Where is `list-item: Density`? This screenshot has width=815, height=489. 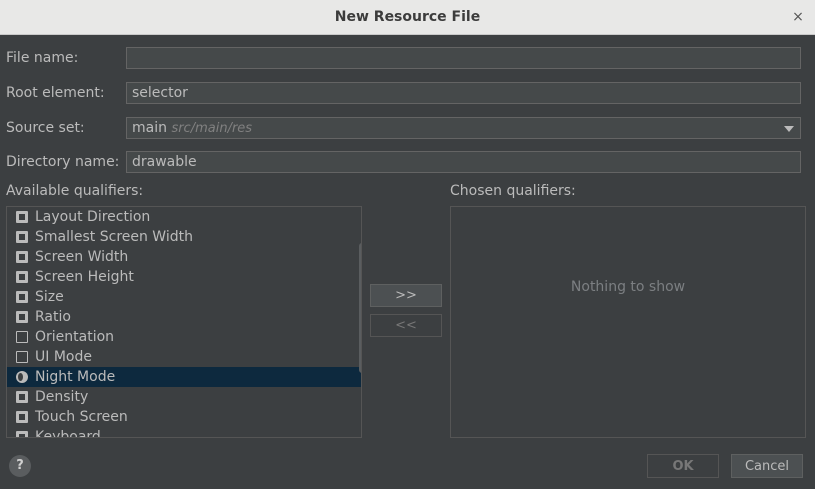
list-item: Density is located at coordinates (184, 397).